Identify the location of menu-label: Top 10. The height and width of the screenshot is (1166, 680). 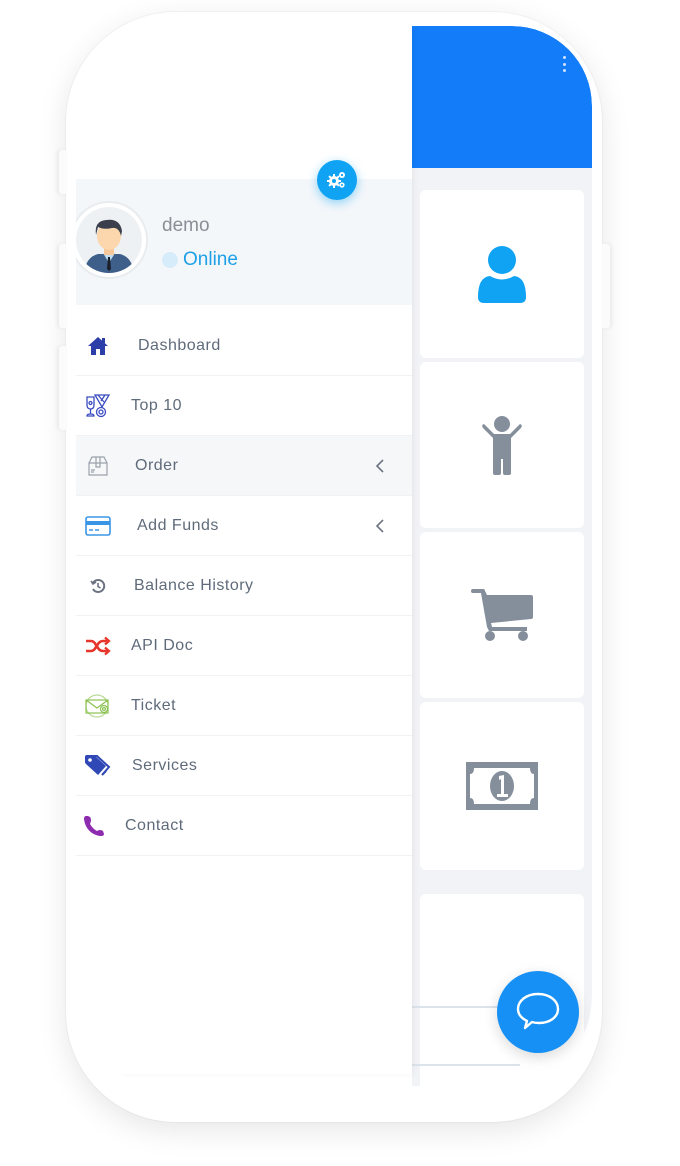
(157, 405).